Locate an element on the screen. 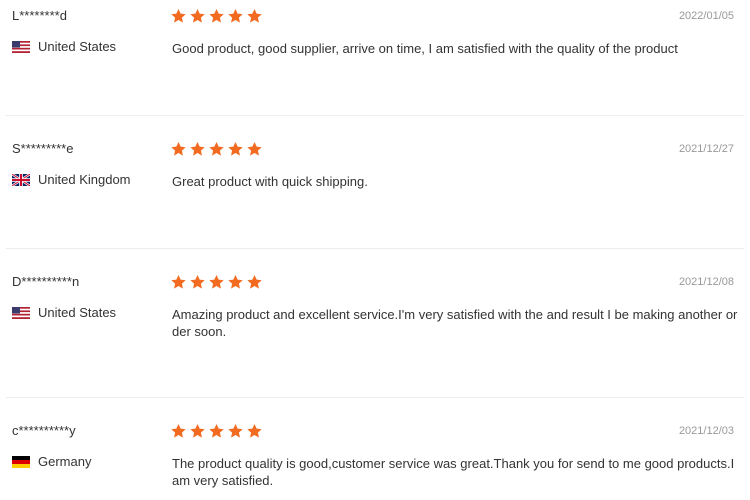 The width and height of the screenshot is (750, 500). review-text: Great product with quick shipping. is located at coordinates (270, 181).